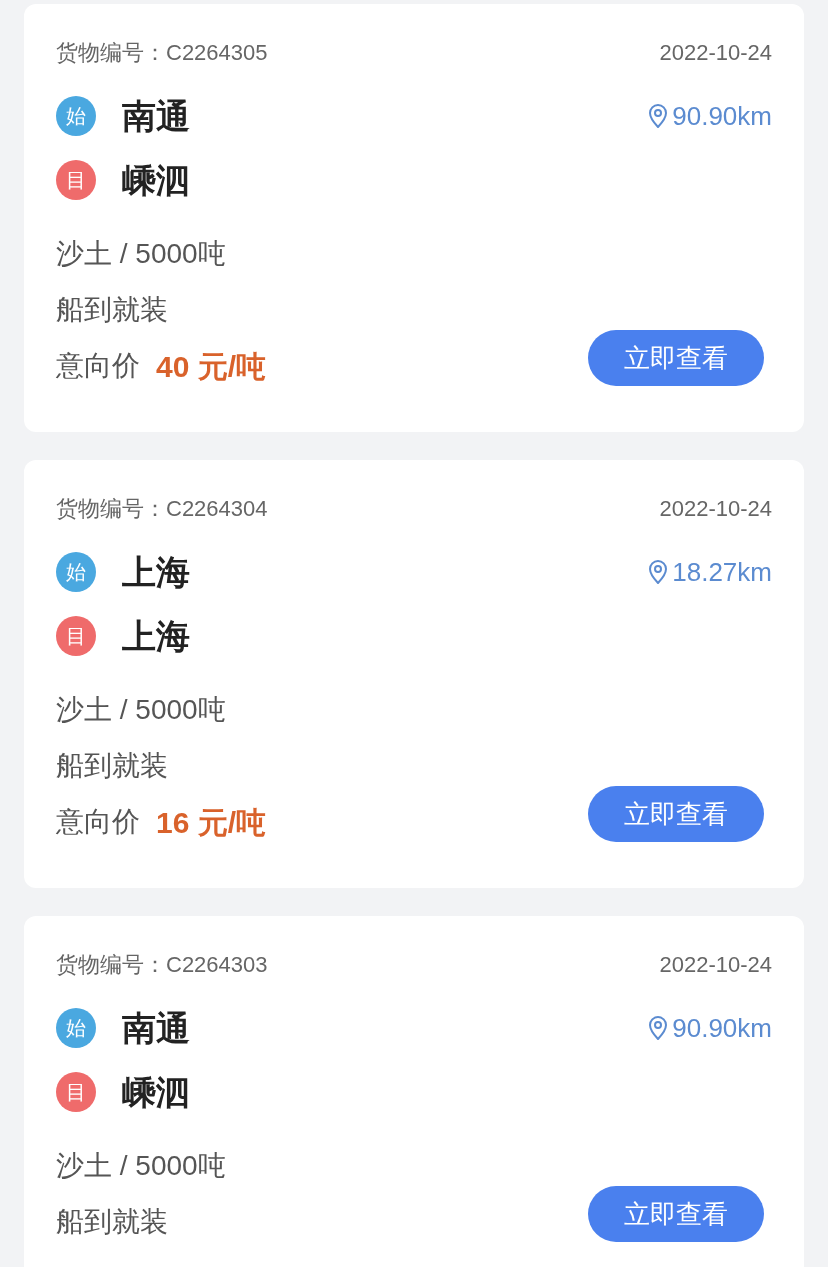 This screenshot has width=828, height=1267. Describe the element at coordinates (162, 52) in the screenshot. I see `cargo-number: 货物编号：C2264305` at that location.